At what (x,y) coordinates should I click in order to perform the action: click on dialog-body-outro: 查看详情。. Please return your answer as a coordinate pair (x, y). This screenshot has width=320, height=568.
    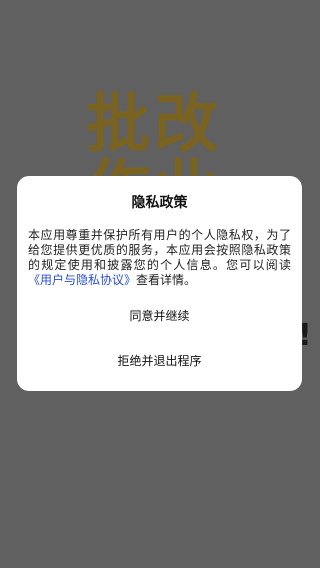
    Looking at the image, I should click on (166, 280).